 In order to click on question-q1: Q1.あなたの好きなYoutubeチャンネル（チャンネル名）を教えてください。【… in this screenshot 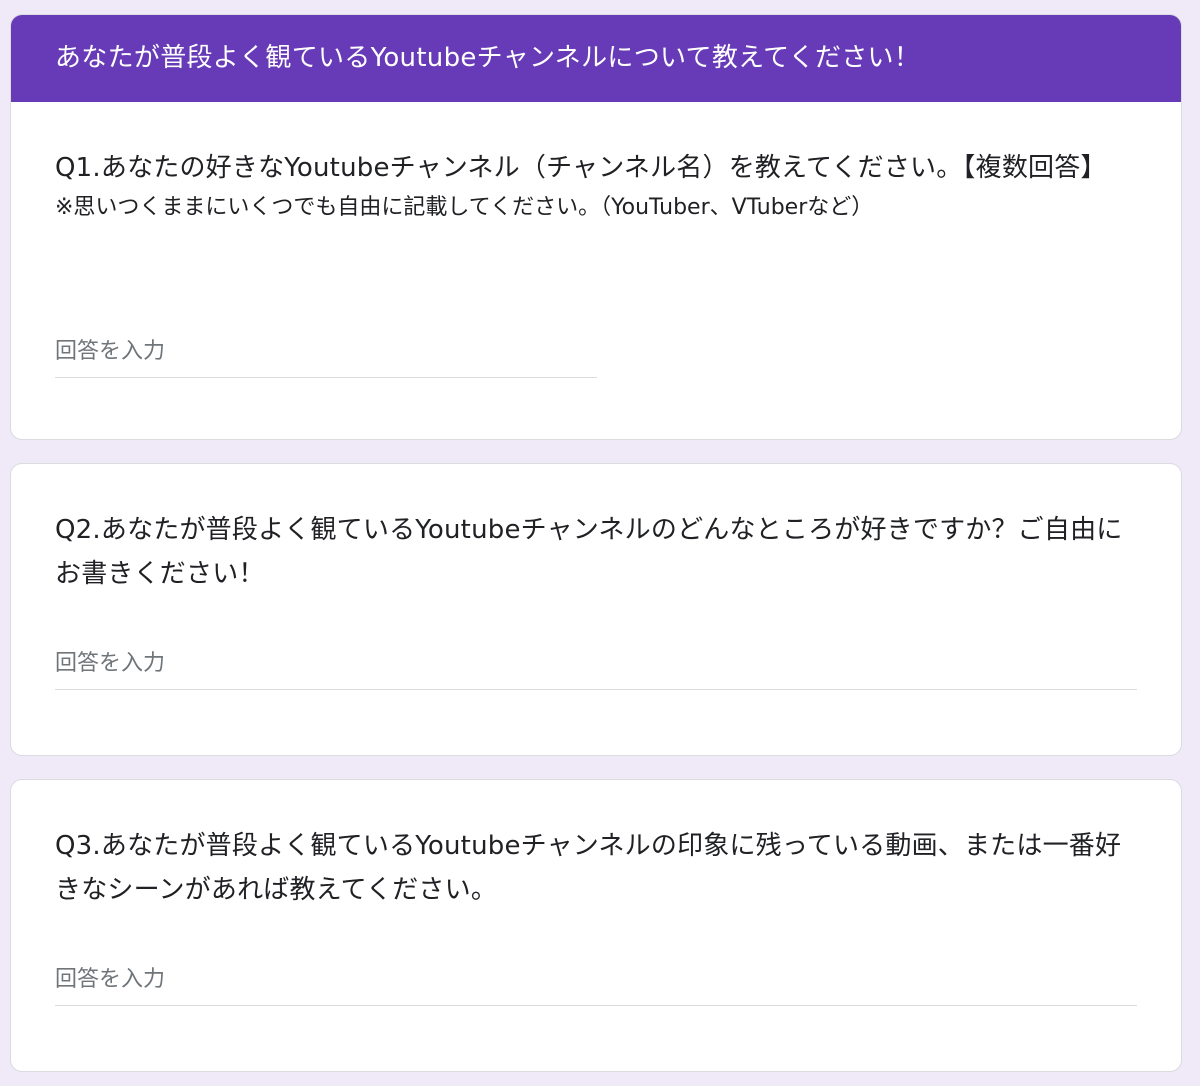, I will do `click(596, 163)`.